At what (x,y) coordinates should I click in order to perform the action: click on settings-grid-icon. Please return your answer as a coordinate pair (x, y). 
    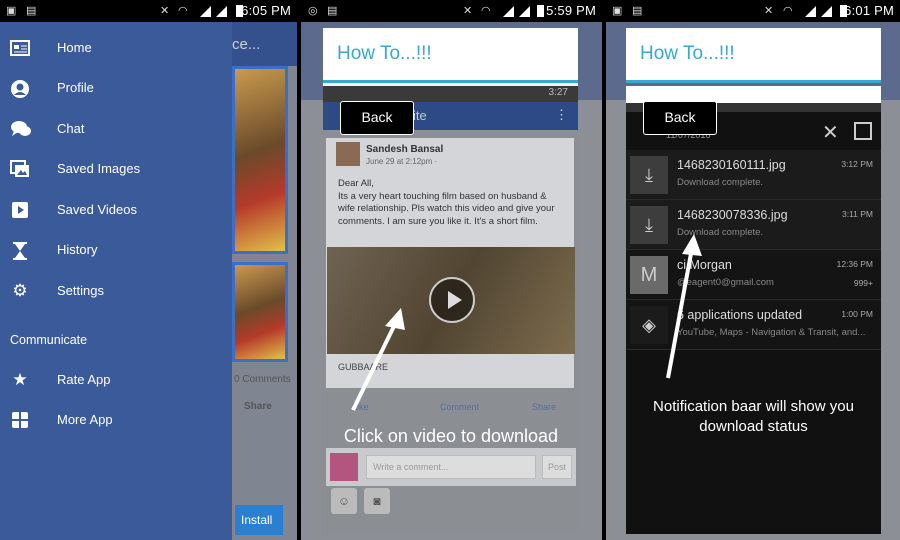
    Looking at the image, I should click on (863, 131).